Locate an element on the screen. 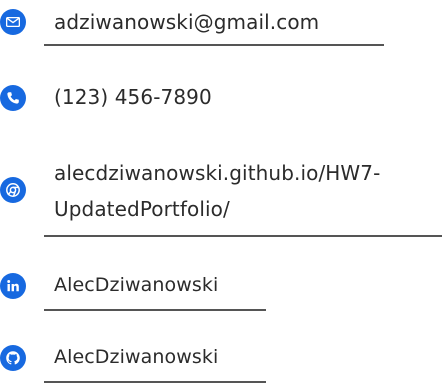 The image size is (442, 385). website-underline is located at coordinates (243, 236).